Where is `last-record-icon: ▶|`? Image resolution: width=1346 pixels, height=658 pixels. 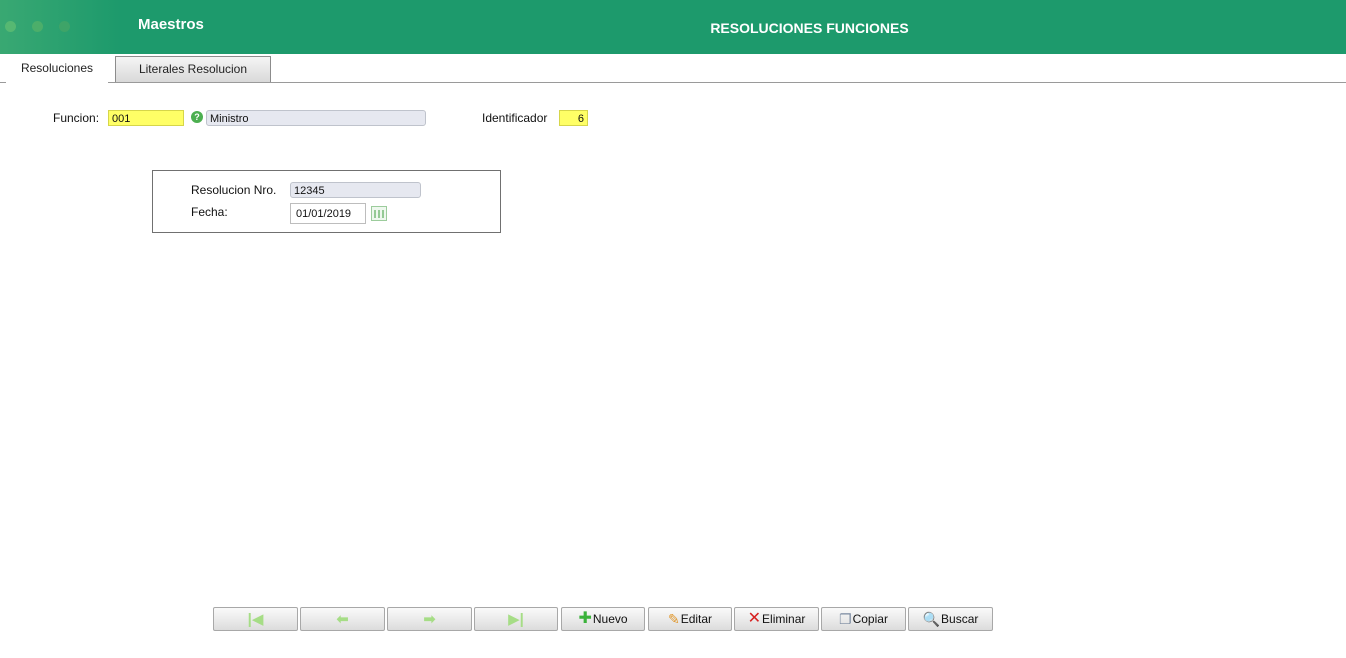
last-record-icon: ▶| is located at coordinates (516, 619).